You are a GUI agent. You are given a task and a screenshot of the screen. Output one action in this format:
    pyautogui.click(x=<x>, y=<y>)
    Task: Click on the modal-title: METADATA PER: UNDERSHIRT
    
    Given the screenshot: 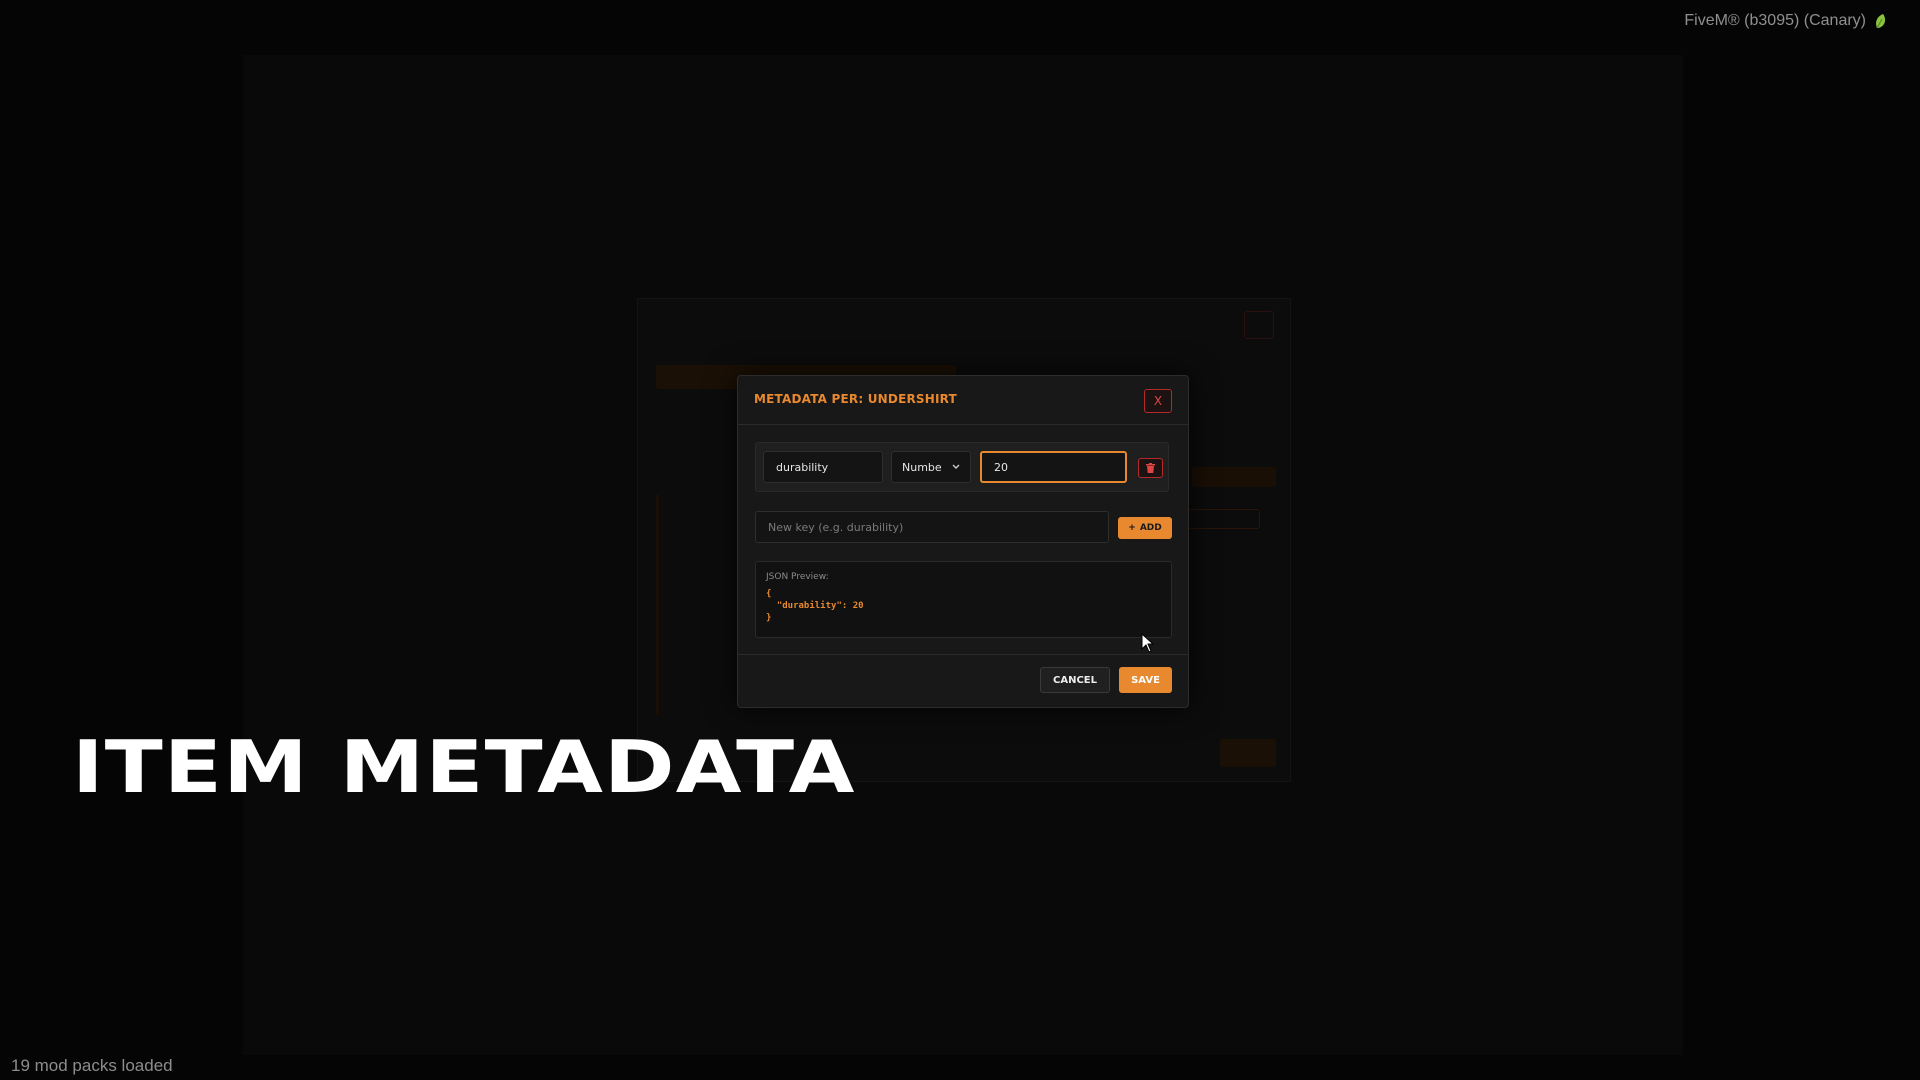 What is the action you would take?
    pyautogui.click(x=855, y=399)
    